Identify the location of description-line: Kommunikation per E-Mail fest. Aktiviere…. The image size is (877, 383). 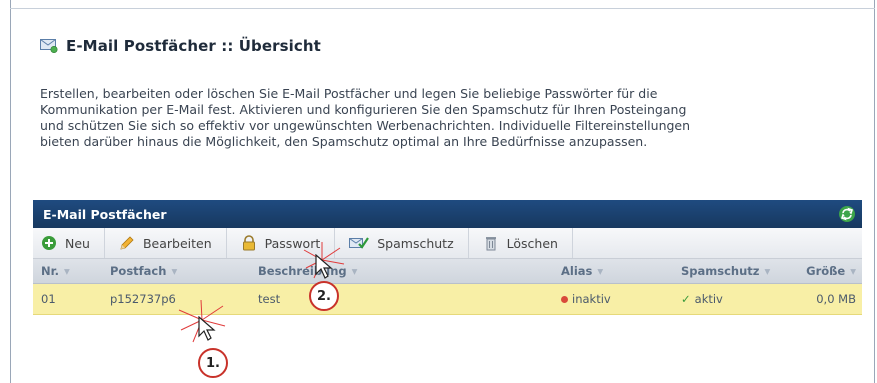
(363, 109).